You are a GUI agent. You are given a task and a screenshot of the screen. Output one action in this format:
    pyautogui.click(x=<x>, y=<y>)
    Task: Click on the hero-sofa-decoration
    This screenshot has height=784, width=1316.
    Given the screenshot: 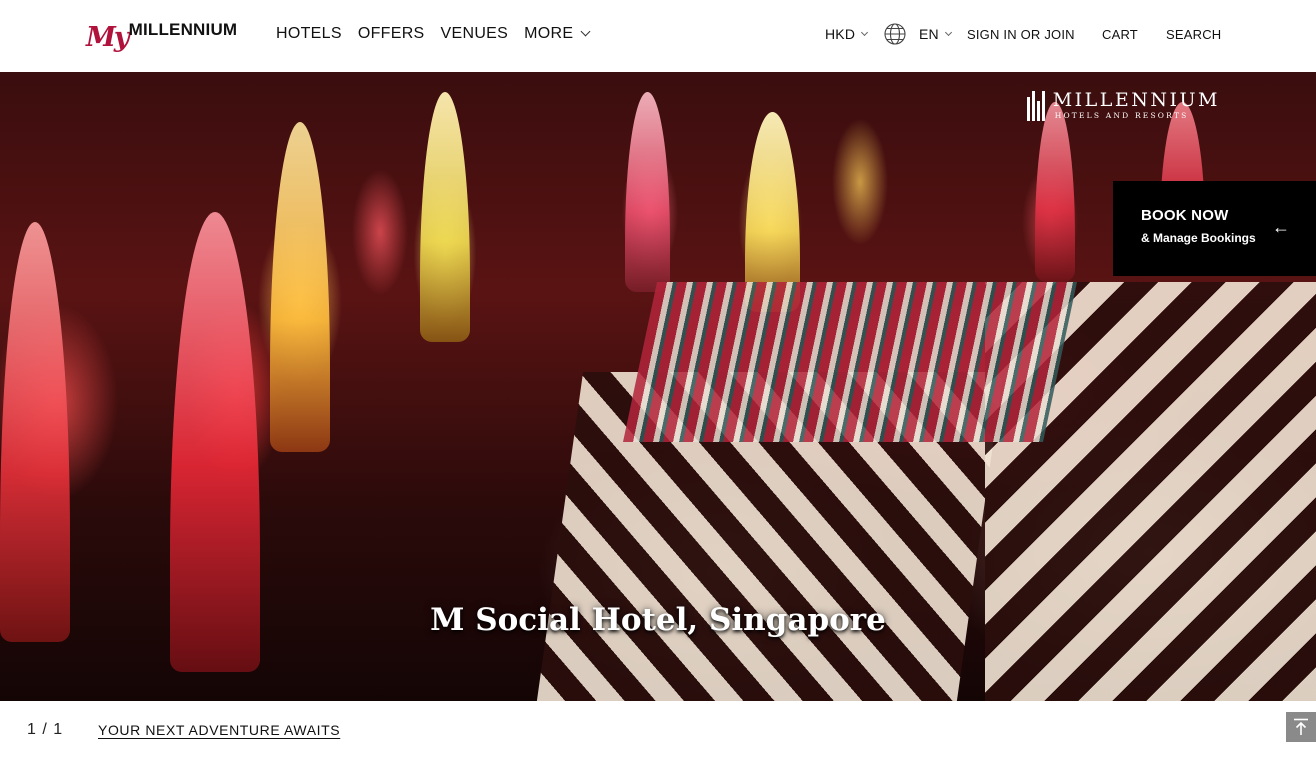 What is the action you would take?
    pyautogui.click(x=850, y=362)
    